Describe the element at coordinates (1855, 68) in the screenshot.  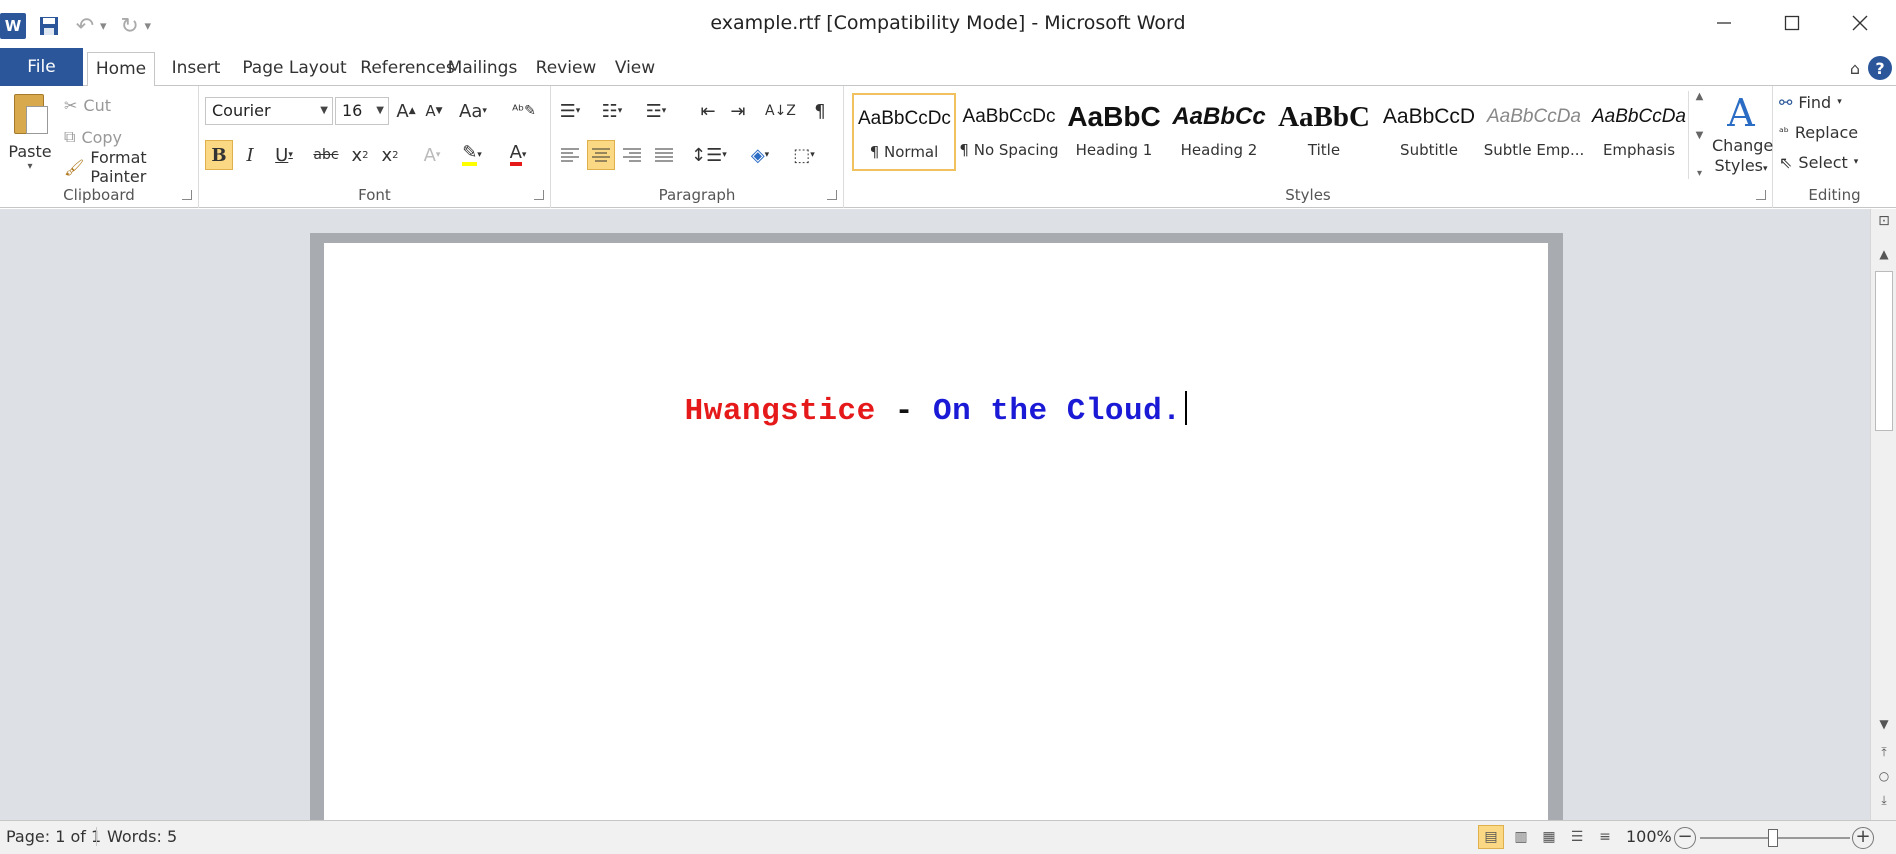
I see `minimize-ribbon-icon: ⌂` at that location.